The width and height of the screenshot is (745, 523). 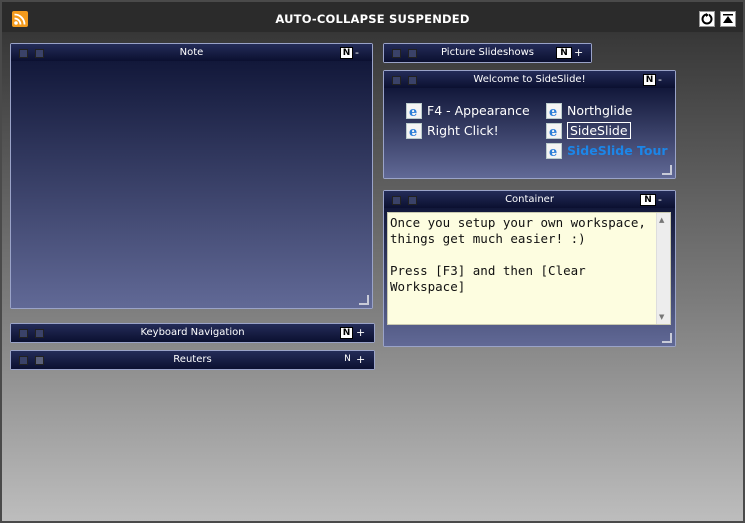 I want to click on container-title: Container, so click(x=529, y=199).